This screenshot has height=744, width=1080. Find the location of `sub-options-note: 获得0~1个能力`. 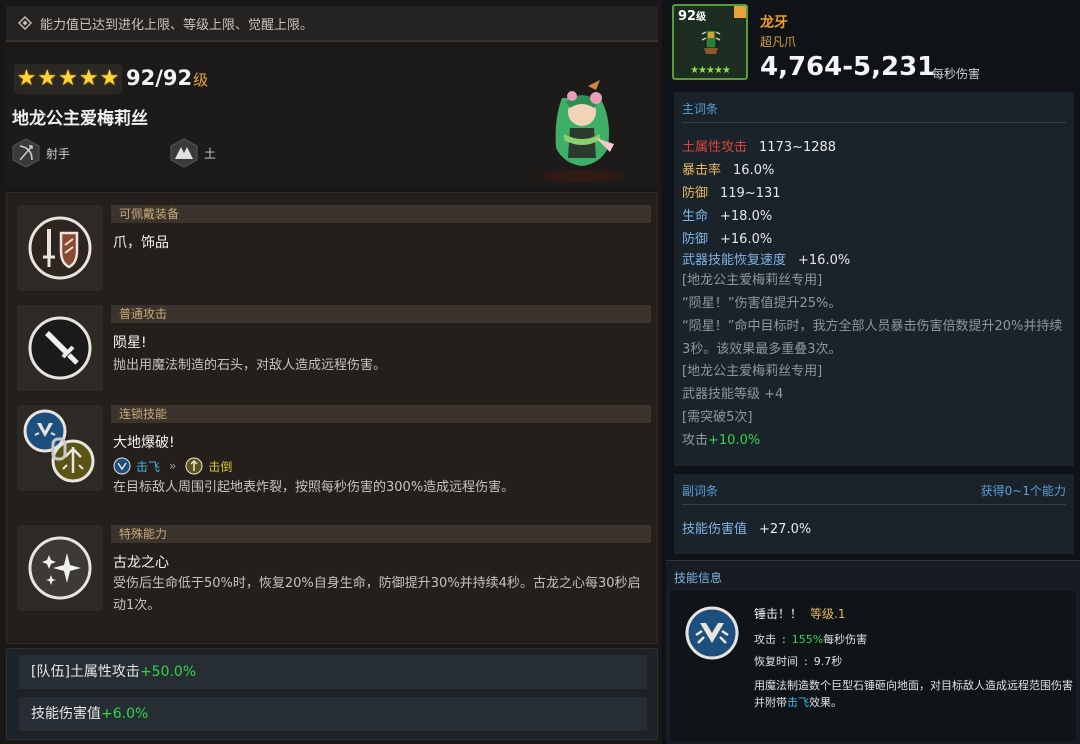

sub-options-note: 获得0~1个能力 is located at coordinates (1023, 491).